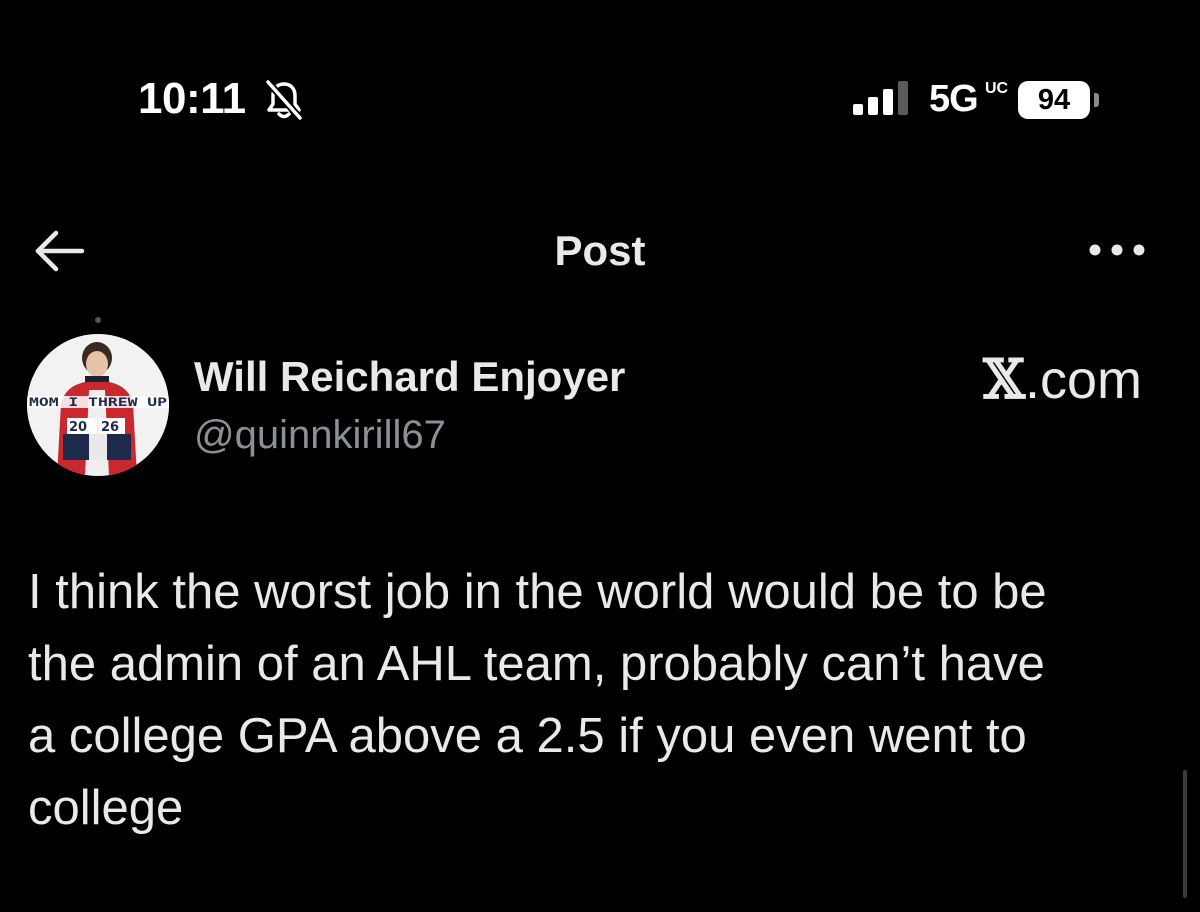 The height and width of the screenshot is (912, 1200). What do you see at coordinates (1083, 380) in the screenshot?
I see `source-domain: .com` at bounding box center [1083, 380].